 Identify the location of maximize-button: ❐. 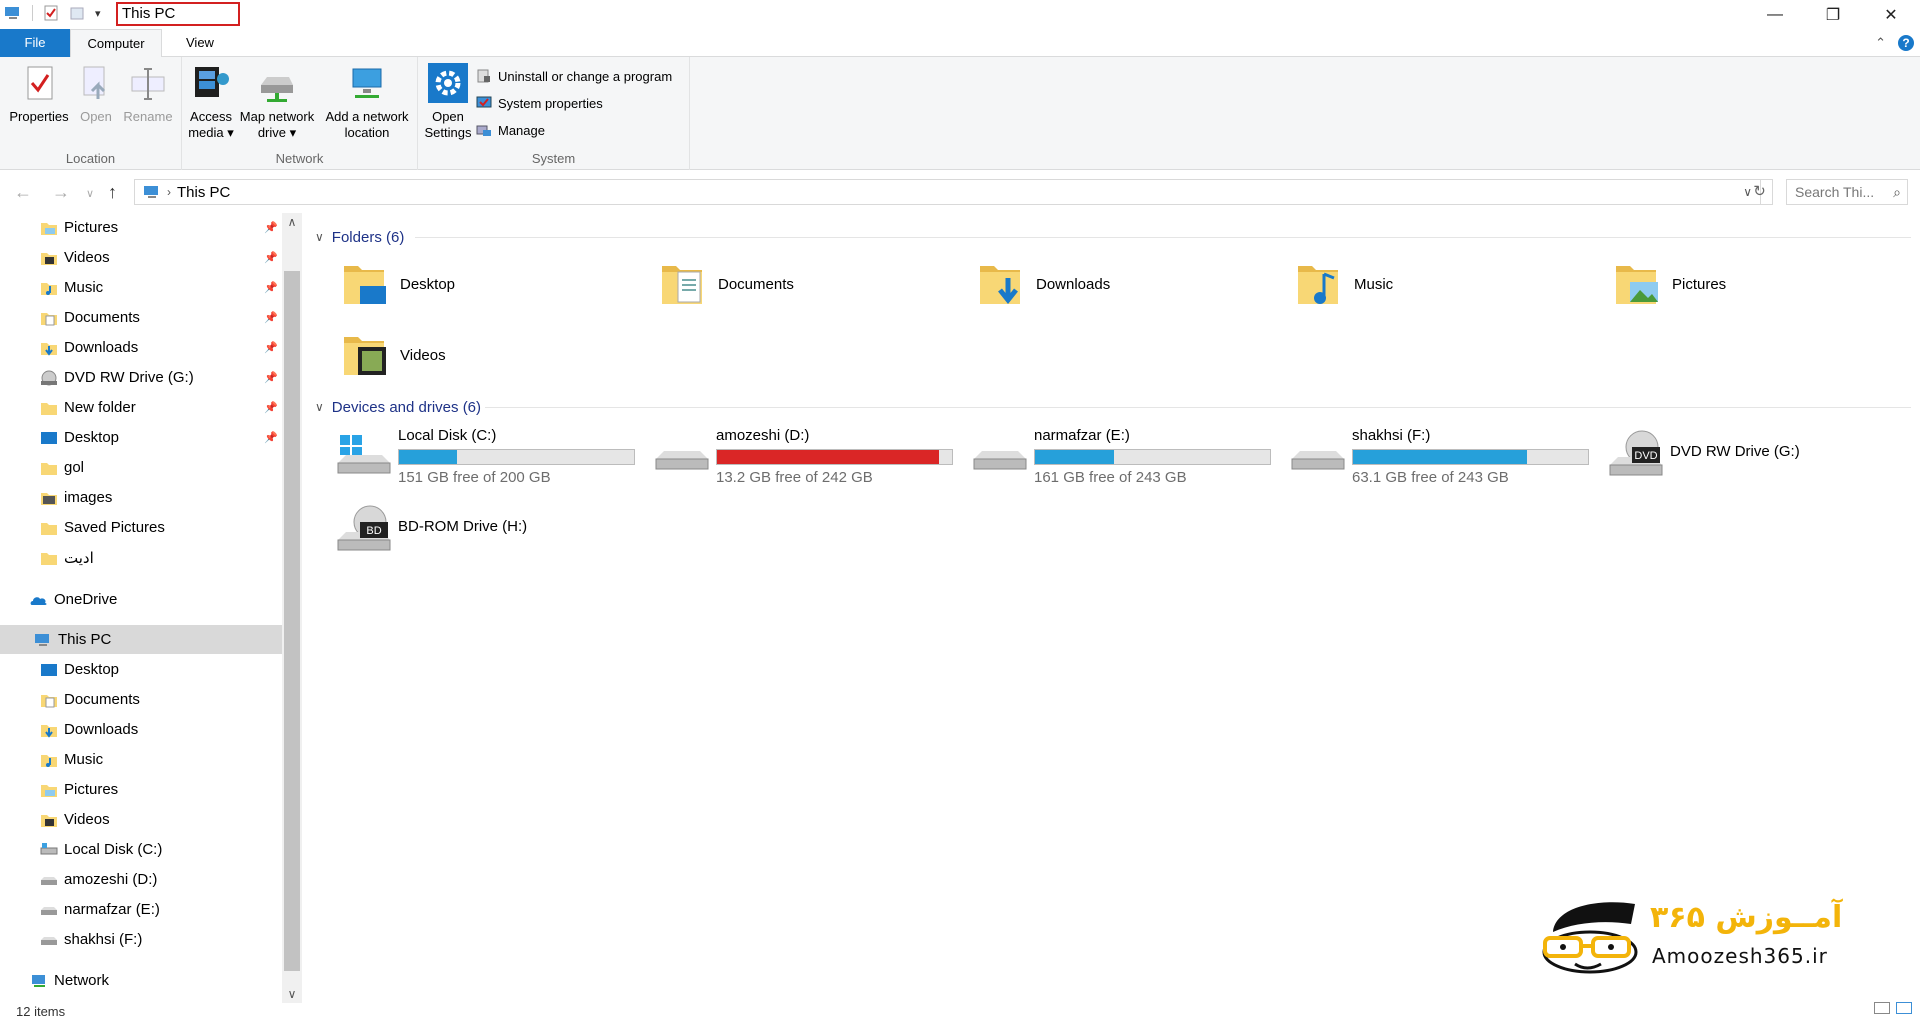
(1833, 14).